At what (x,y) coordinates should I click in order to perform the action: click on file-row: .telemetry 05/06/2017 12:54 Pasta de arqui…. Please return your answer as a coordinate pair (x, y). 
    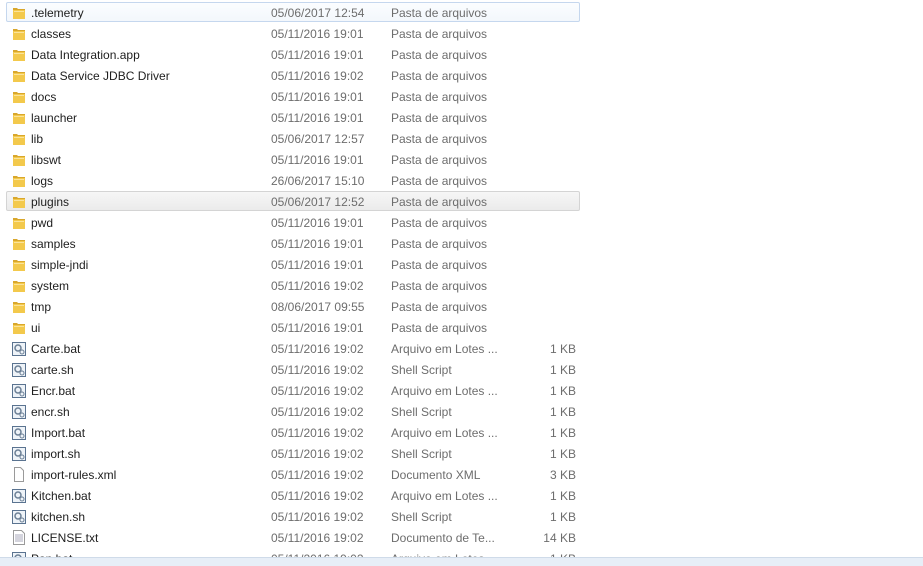
    Looking at the image, I should click on (293, 12).